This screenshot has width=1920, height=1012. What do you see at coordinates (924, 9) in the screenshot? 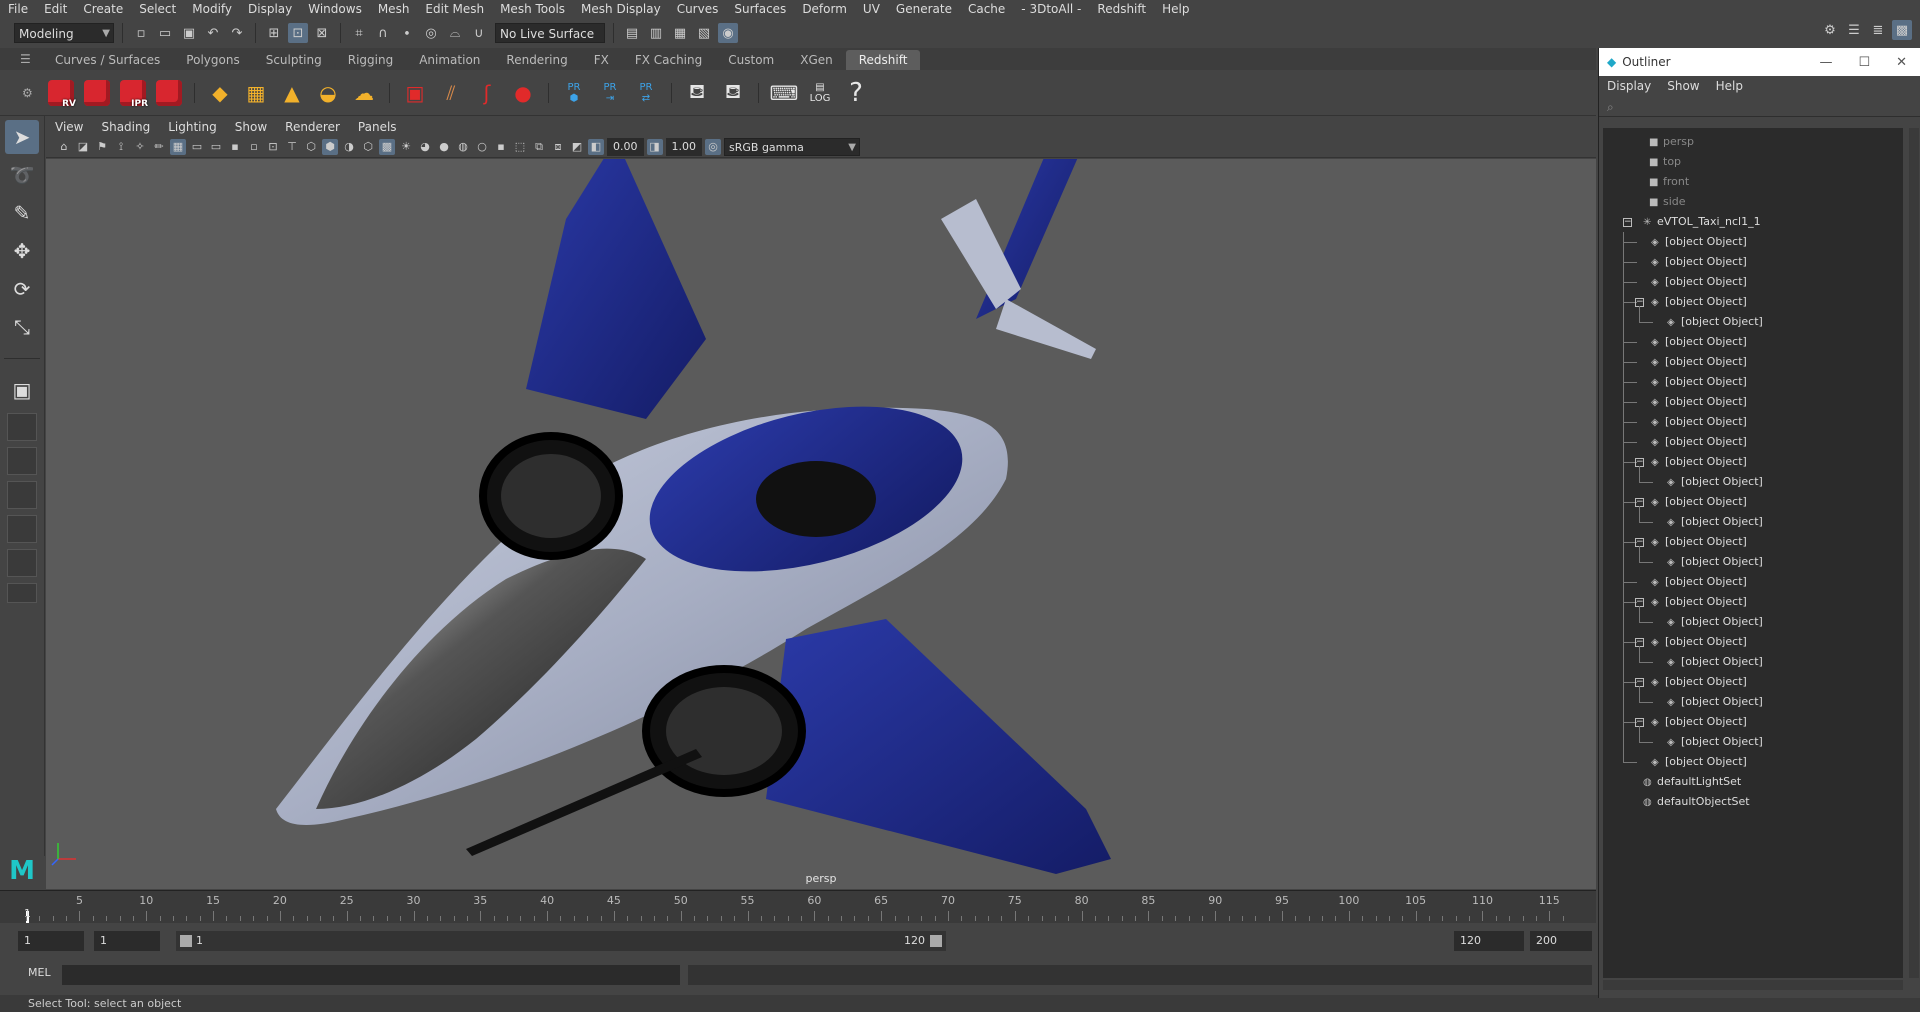
I see `menu-item-generate: Generate` at bounding box center [924, 9].